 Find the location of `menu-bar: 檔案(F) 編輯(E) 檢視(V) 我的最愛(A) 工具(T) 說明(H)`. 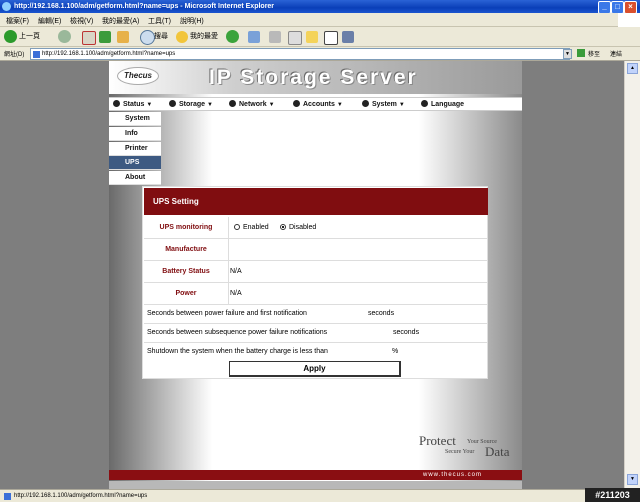

menu-bar: 檔案(F) 編輯(E) 檢視(V) 我的最愛(A) 工具(T) 說明(H) is located at coordinates (320, 20).